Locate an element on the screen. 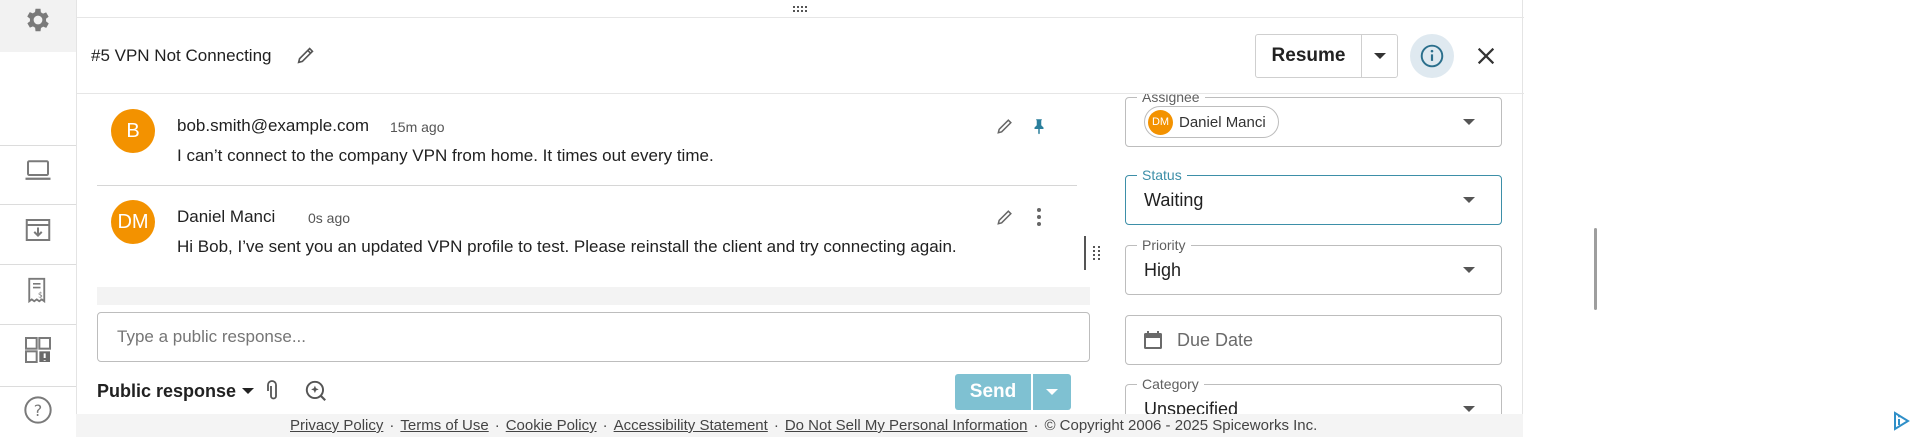  ticket-header: #5 VPN Not Connecting Resume is located at coordinates (800, 56).